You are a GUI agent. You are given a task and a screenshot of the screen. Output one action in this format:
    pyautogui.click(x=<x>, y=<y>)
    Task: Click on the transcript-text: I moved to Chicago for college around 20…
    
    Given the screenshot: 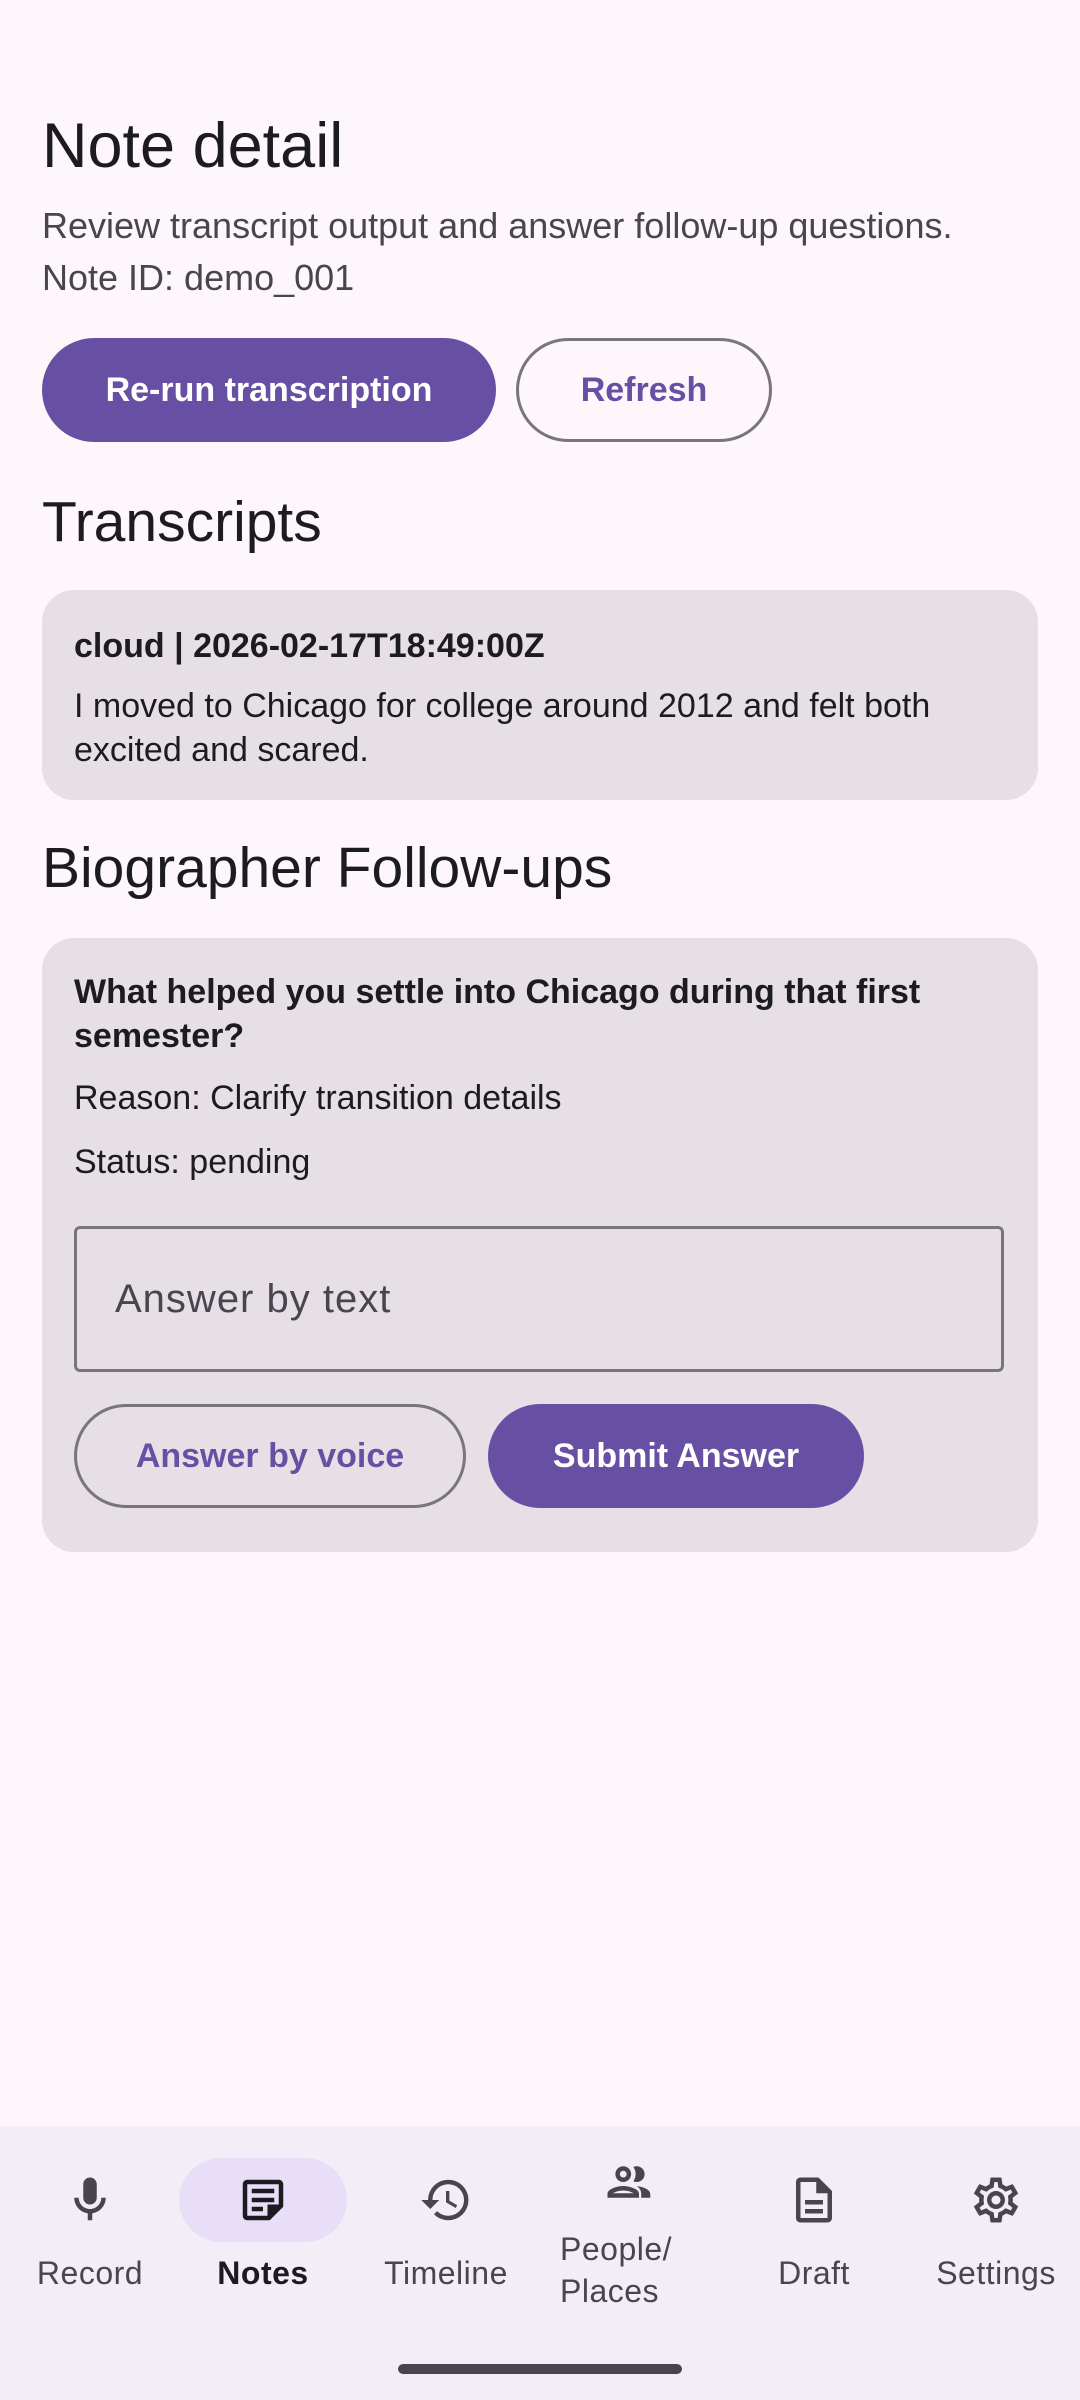 What is the action you would take?
    pyautogui.click(x=502, y=728)
    